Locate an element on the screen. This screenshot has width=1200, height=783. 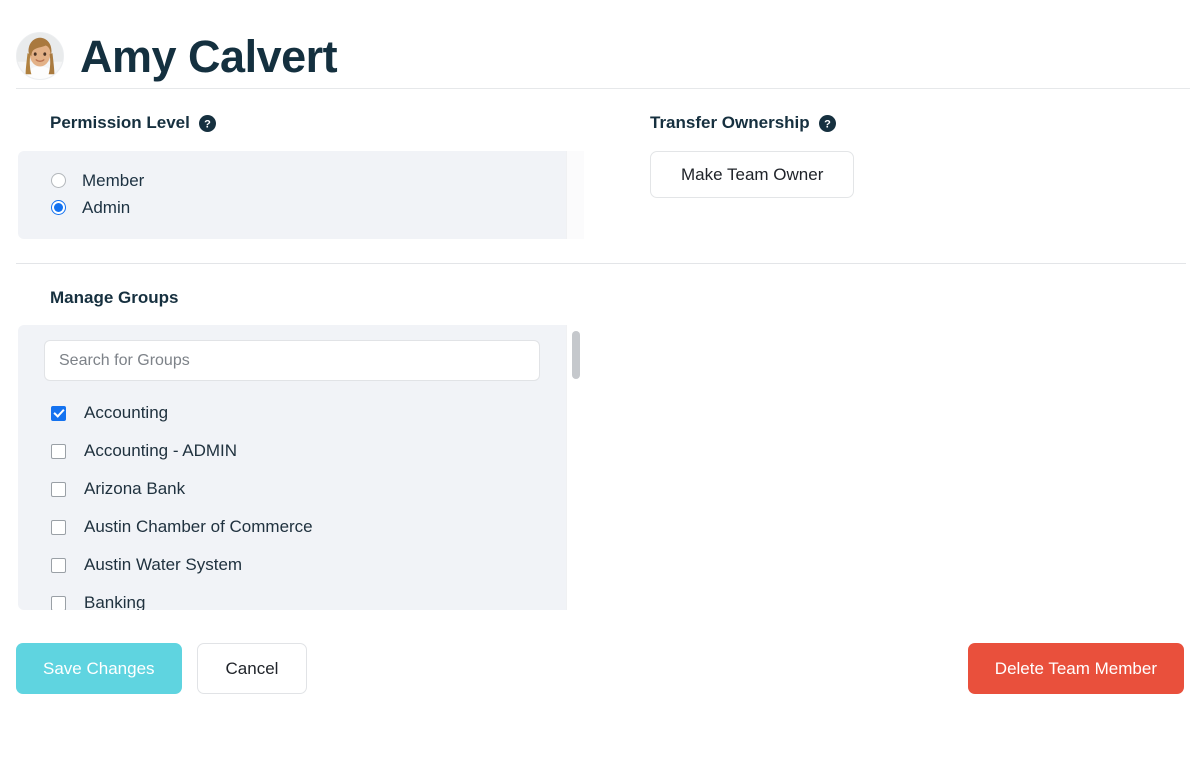
permission-panel-wrapper: Member Admin is located at coordinates (301, 195).